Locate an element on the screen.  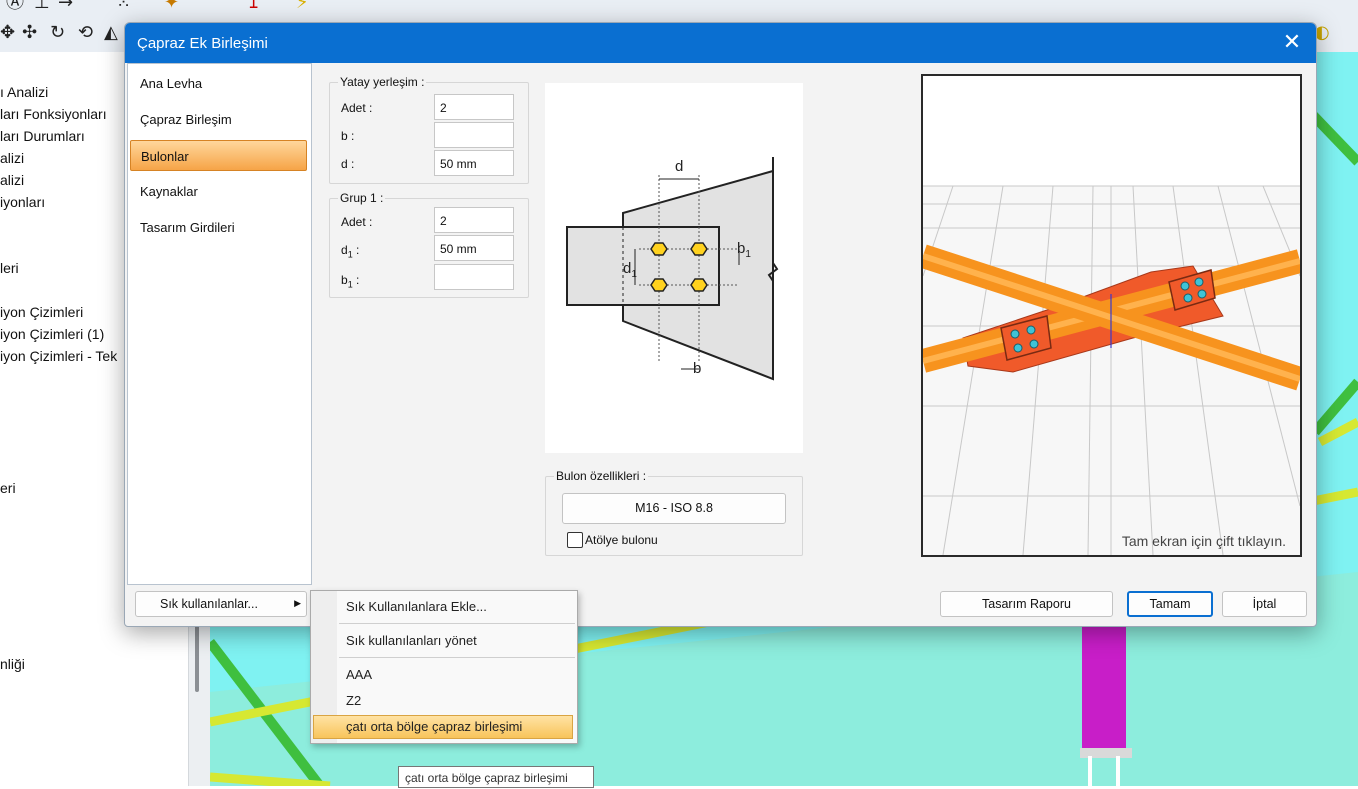
tree-item: iyon Çizimleri - Tek is located at coordinates (58, 356).